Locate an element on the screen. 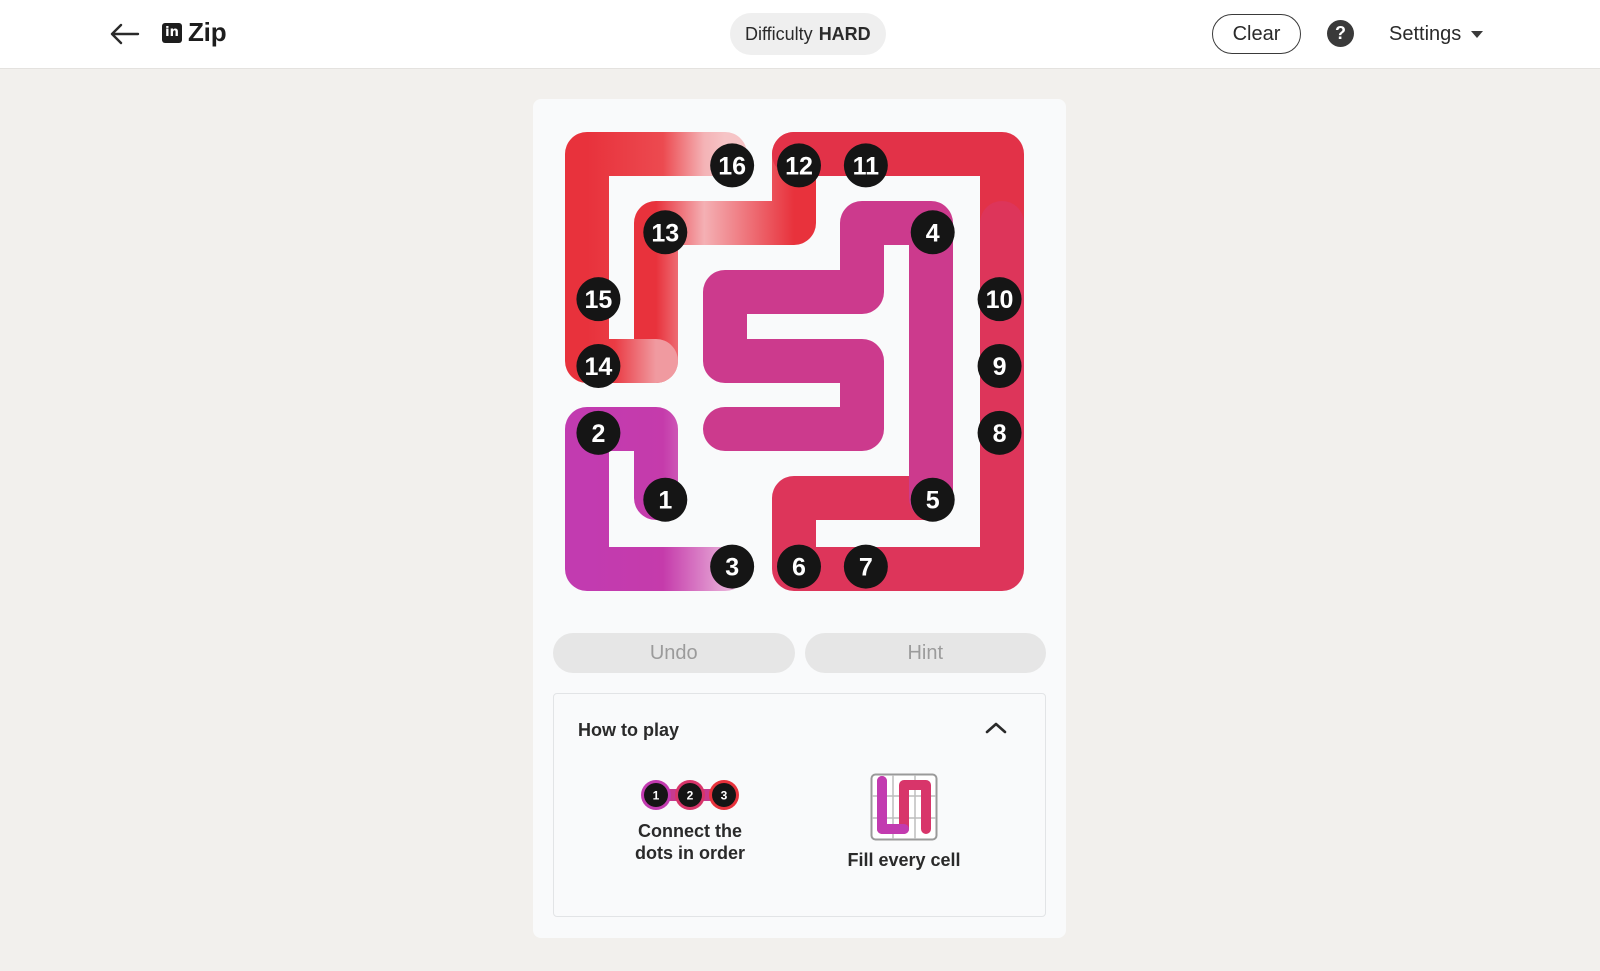 This screenshot has height=971, width=1600. node-label: 5 is located at coordinates (933, 501).